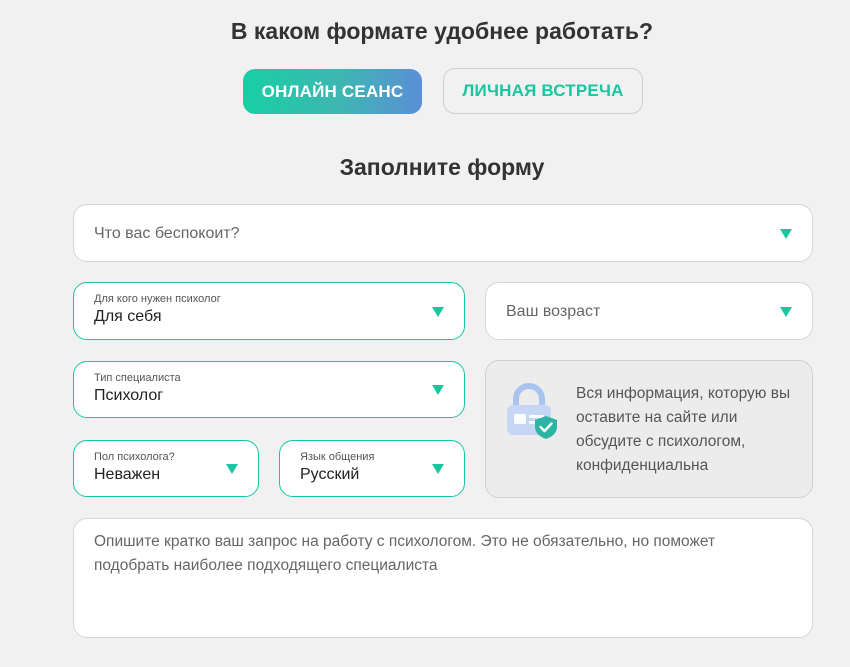 Image resolution: width=850 pixels, height=667 pixels. Describe the element at coordinates (157, 299) in the screenshot. I see `for-whom-label: Для кого нужен психолог` at that location.